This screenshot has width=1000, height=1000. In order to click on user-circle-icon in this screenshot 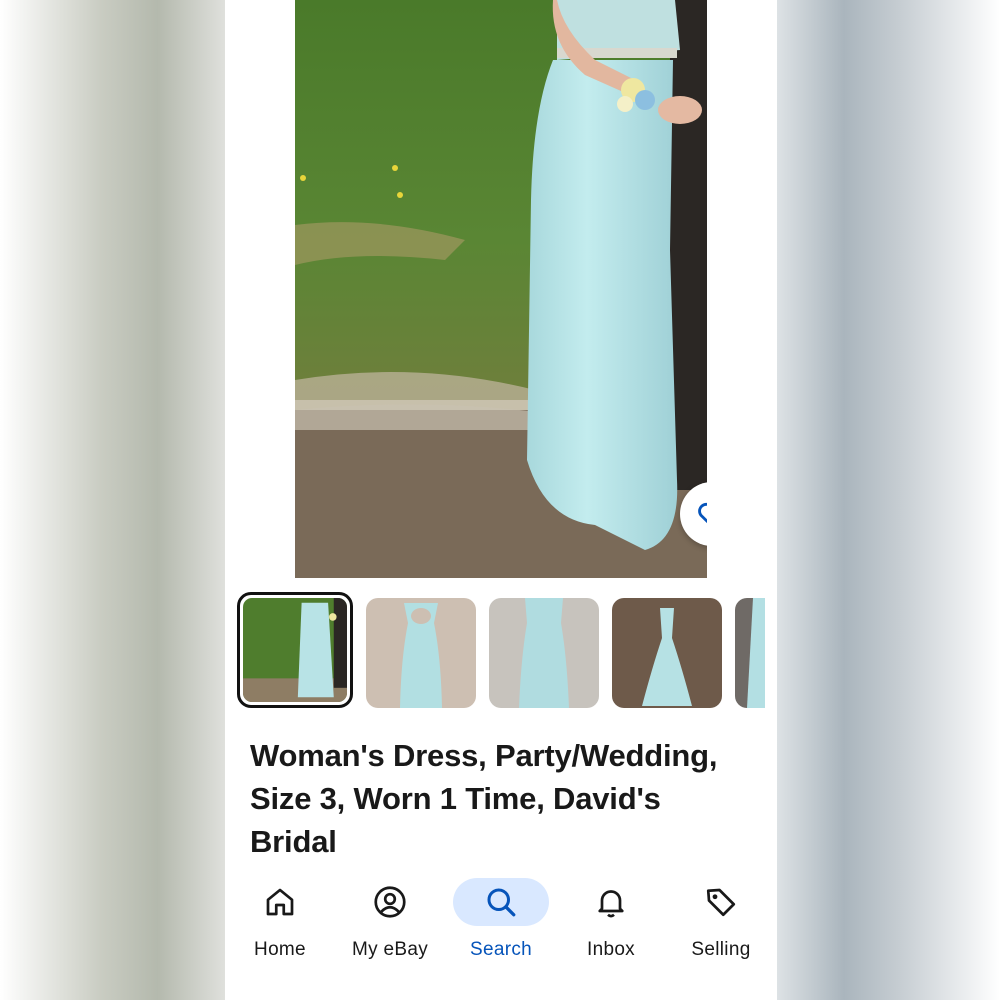, I will do `click(390, 902)`.